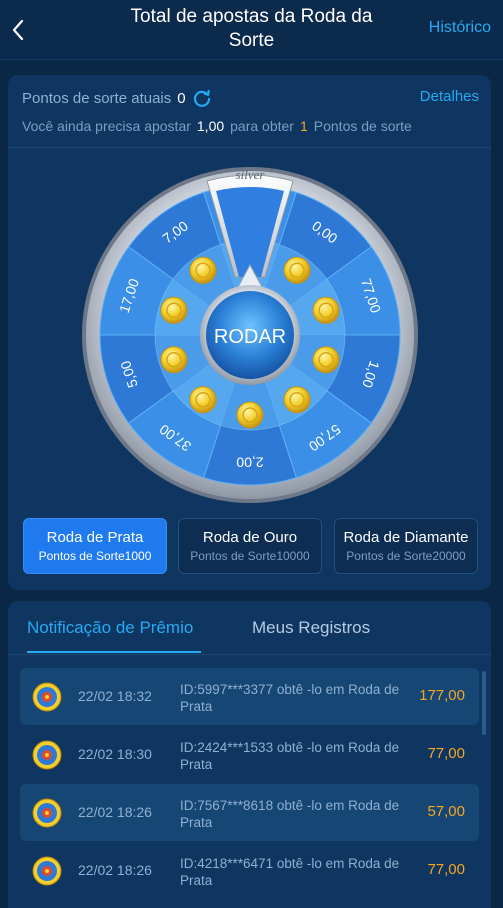  I want to click on luck-points-row: Pontos de sorte atuais 0 Detalhes, so click(250, 98).